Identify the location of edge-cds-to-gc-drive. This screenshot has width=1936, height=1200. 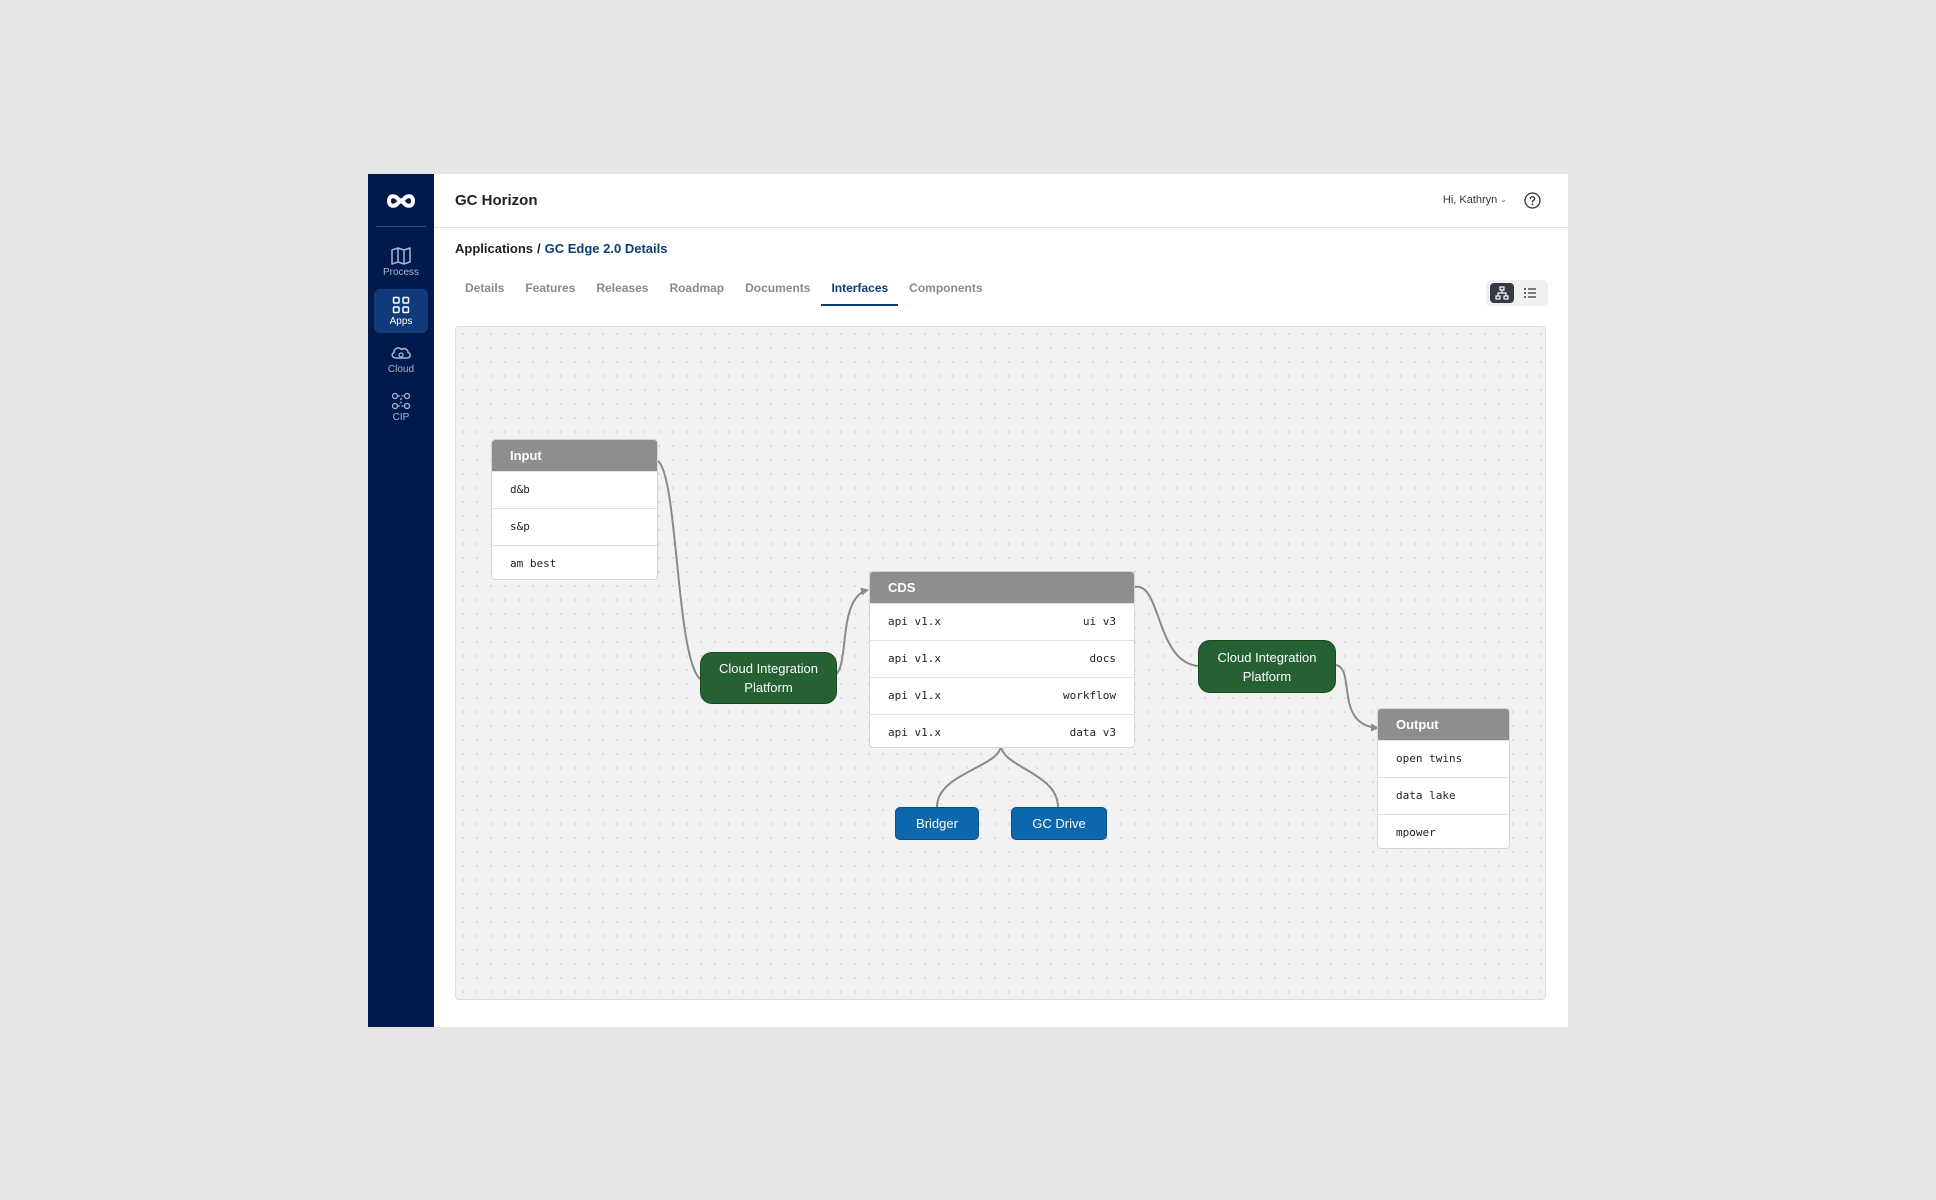
(1029, 776).